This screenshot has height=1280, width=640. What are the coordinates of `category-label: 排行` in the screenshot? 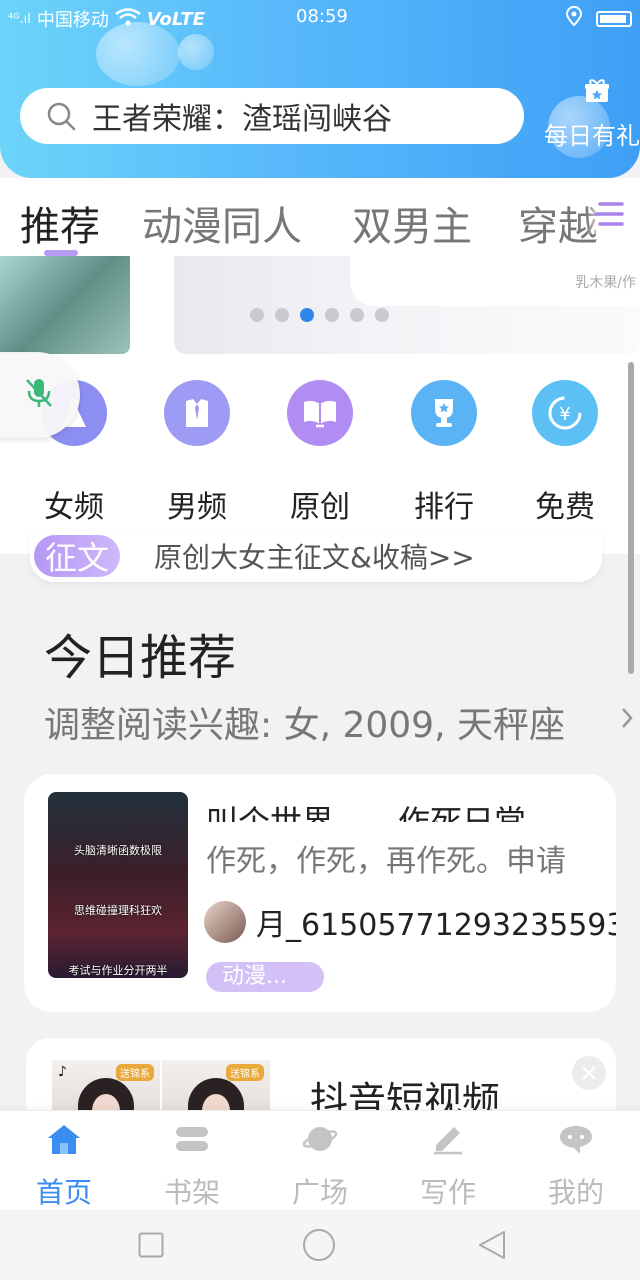 It's located at (444, 507).